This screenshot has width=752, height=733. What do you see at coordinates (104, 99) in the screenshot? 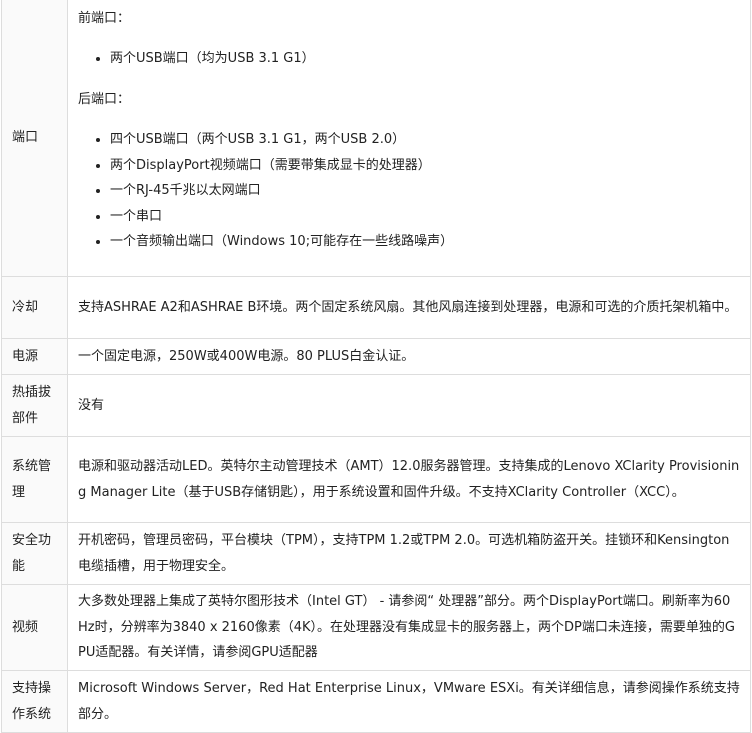
I see `rear-ports-heading: 后端口：` at bounding box center [104, 99].